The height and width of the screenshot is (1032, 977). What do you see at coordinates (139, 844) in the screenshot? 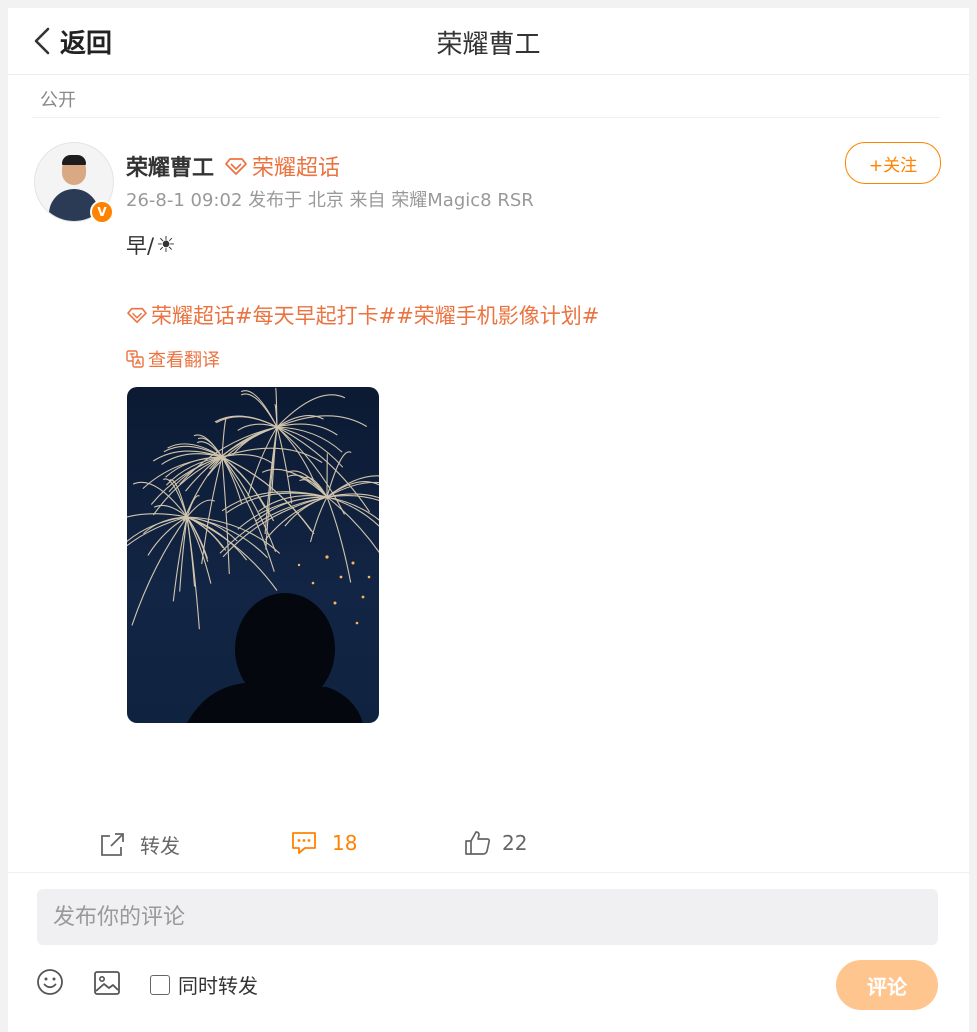
I see `repost-button: 转发` at bounding box center [139, 844].